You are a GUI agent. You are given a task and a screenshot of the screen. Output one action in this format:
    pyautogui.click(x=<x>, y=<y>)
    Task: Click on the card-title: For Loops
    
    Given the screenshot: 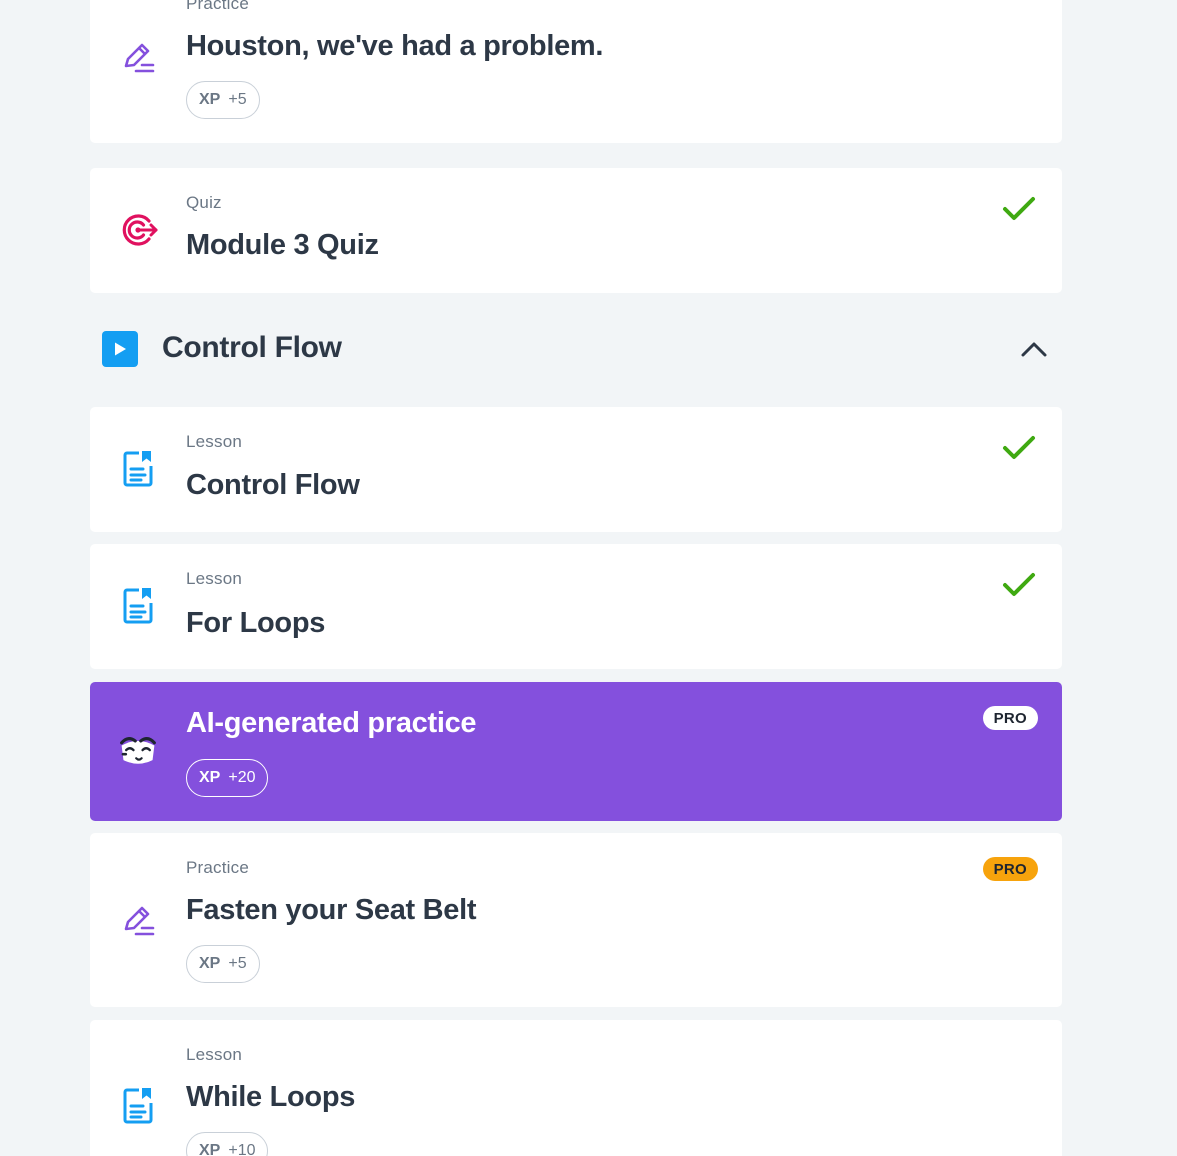 What is the action you would take?
    pyautogui.click(x=256, y=623)
    